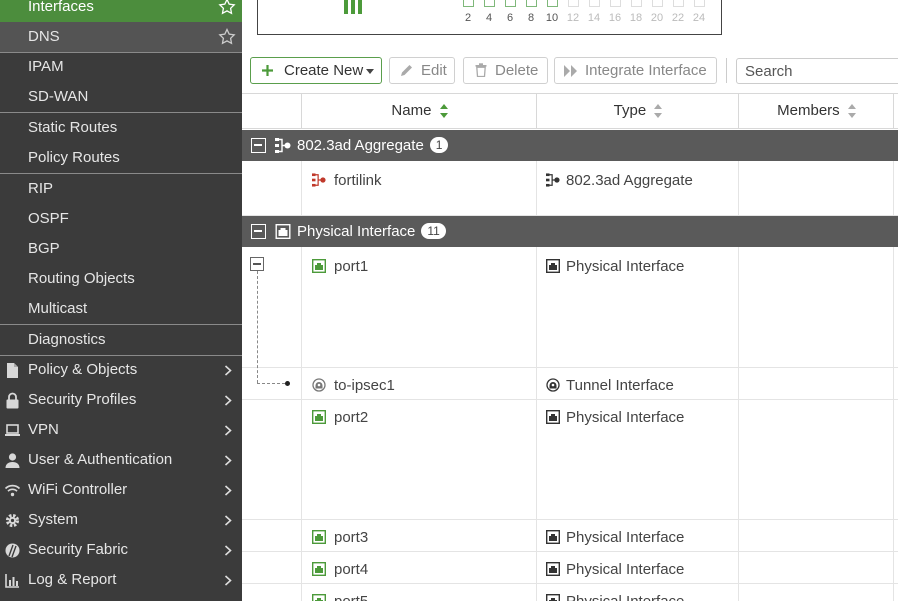 The height and width of the screenshot is (601, 898). What do you see at coordinates (121, 340) in the screenshot?
I see `sidebar-item-diagnostics: Diagnostics` at bounding box center [121, 340].